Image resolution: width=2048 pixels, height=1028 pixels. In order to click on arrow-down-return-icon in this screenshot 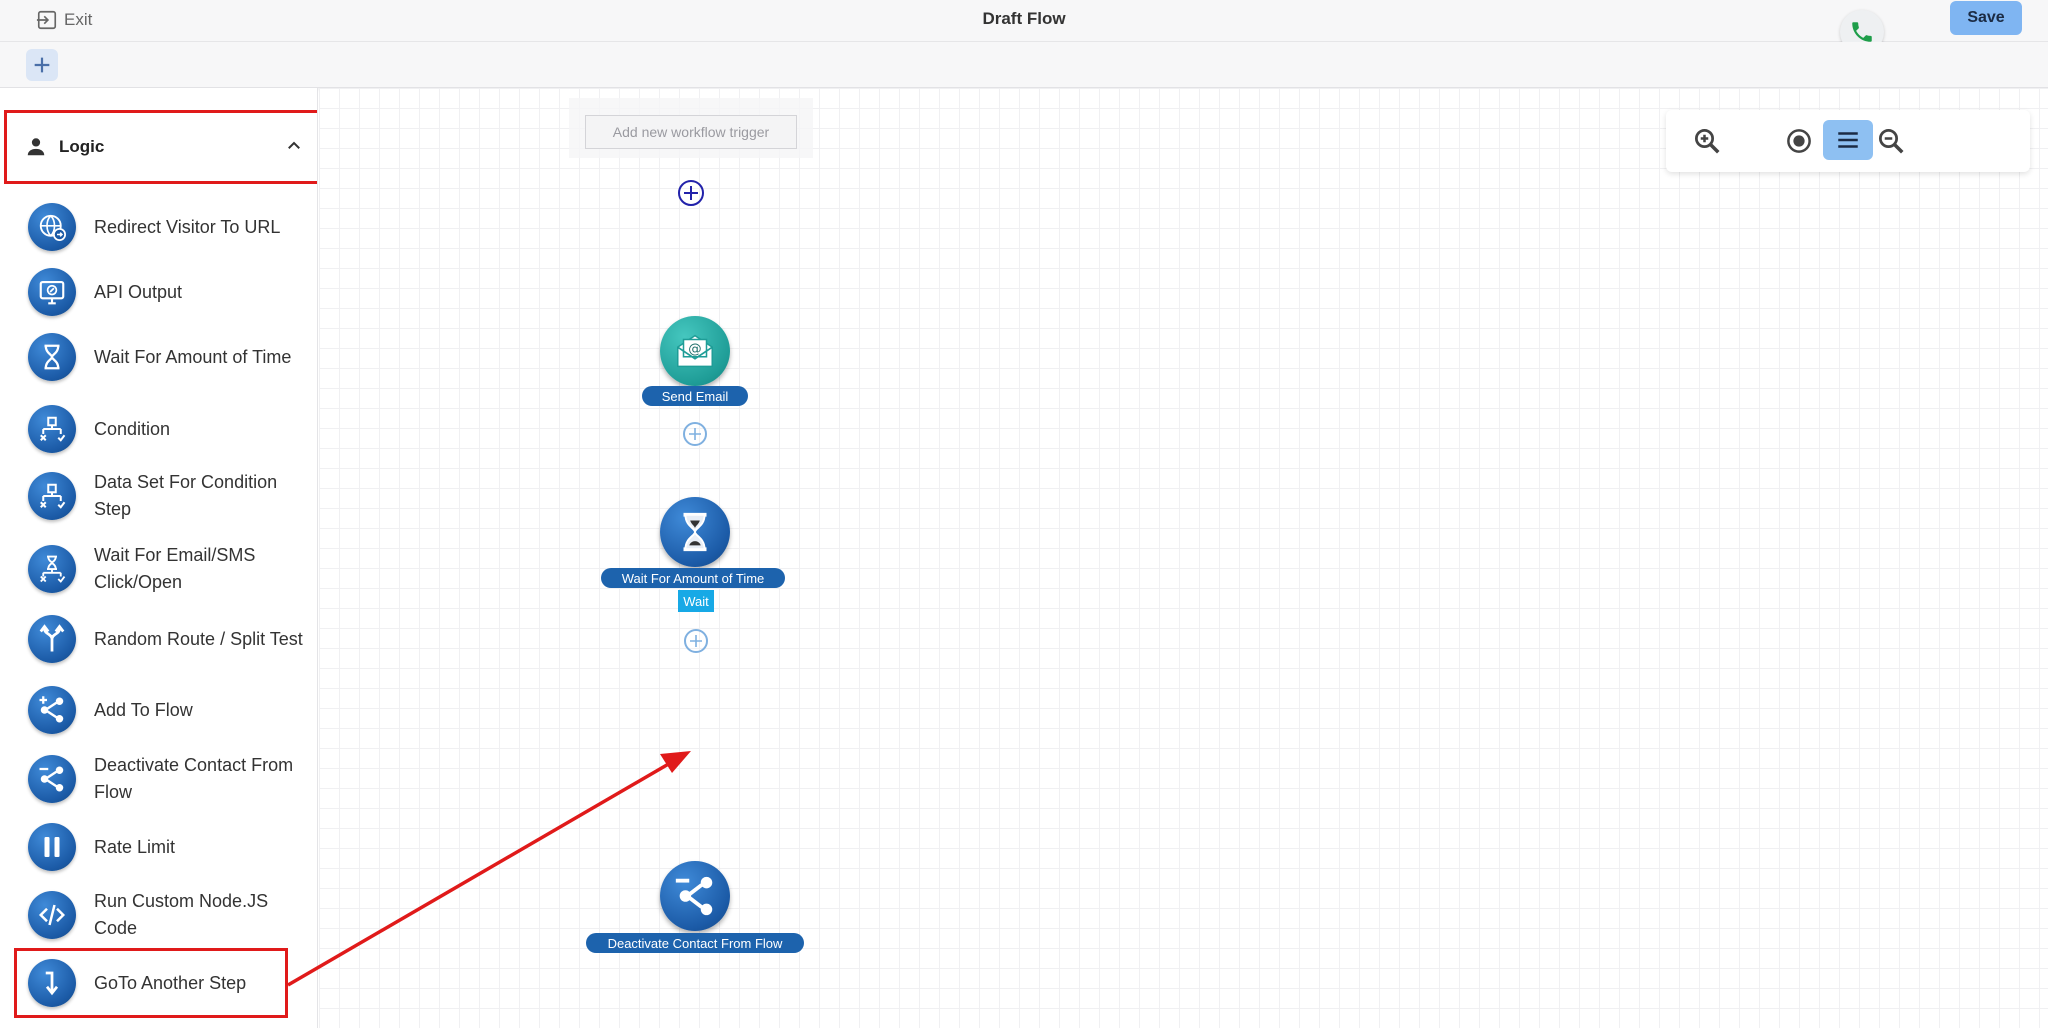, I will do `click(52, 983)`.